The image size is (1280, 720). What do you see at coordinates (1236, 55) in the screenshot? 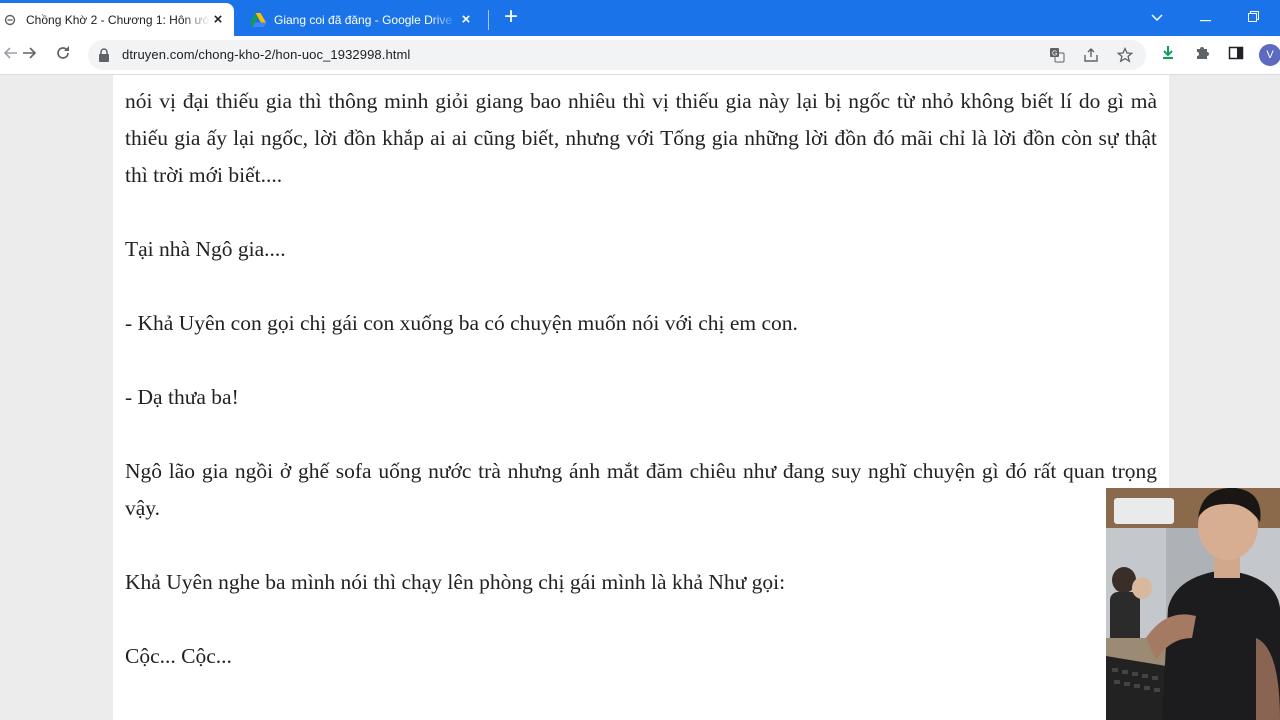
I see `side-panel-icon` at bounding box center [1236, 55].